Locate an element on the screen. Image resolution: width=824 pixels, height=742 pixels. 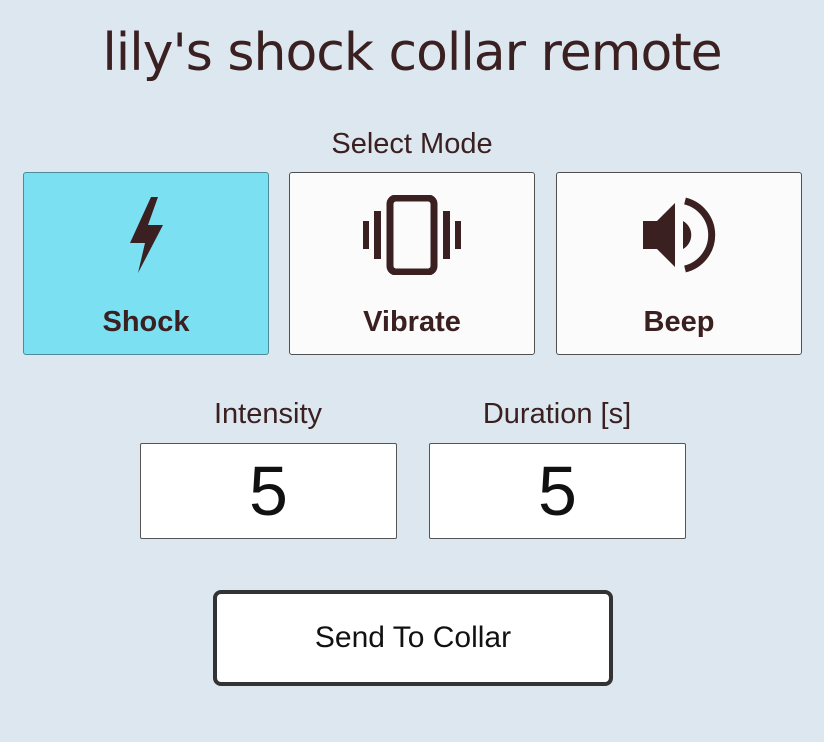
vibrate-phone-icon is located at coordinates (412, 235).